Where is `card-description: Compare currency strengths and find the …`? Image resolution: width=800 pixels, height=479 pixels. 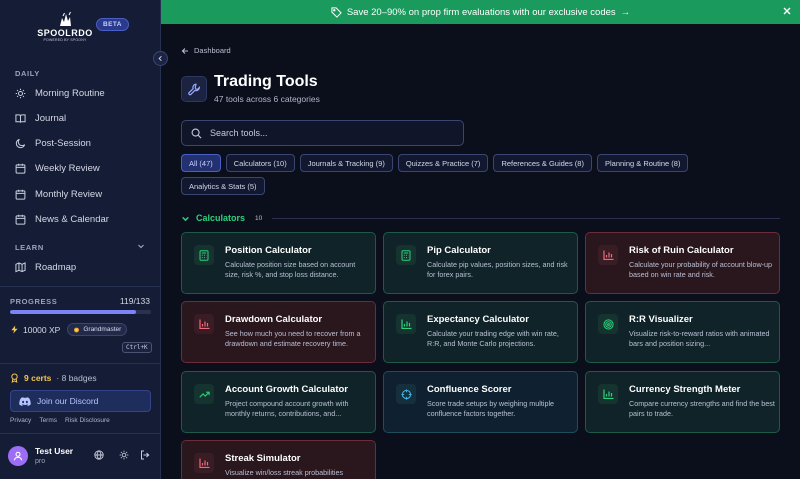 card-description: Compare currency strengths and find the … is located at coordinates (702, 408).